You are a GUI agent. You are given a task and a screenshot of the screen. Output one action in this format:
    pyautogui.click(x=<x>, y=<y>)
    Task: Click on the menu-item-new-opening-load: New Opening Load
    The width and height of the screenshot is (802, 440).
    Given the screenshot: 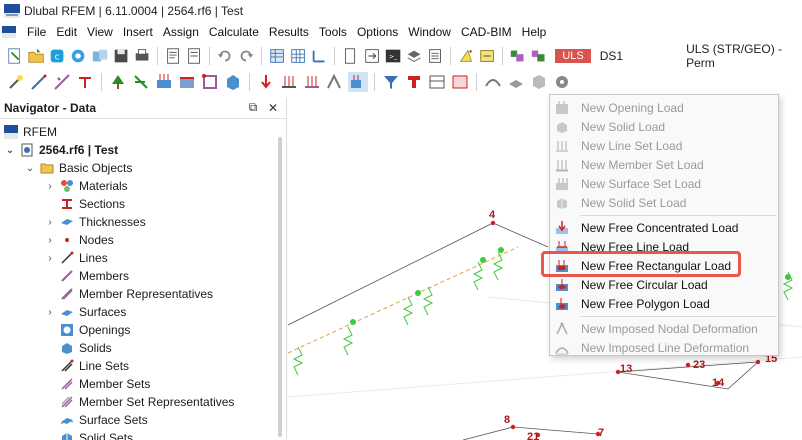 What is the action you would take?
    pyautogui.click(x=664, y=107)
    